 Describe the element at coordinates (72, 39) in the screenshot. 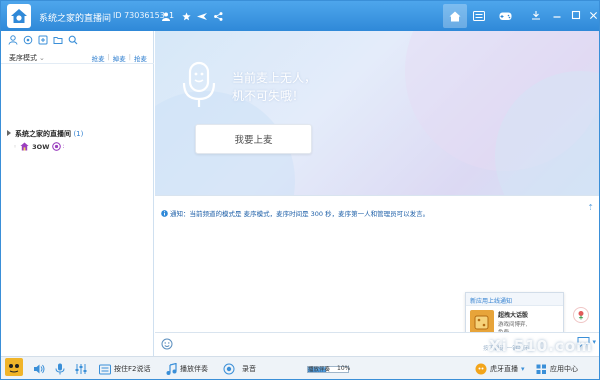

I see `search-icon` at that location.